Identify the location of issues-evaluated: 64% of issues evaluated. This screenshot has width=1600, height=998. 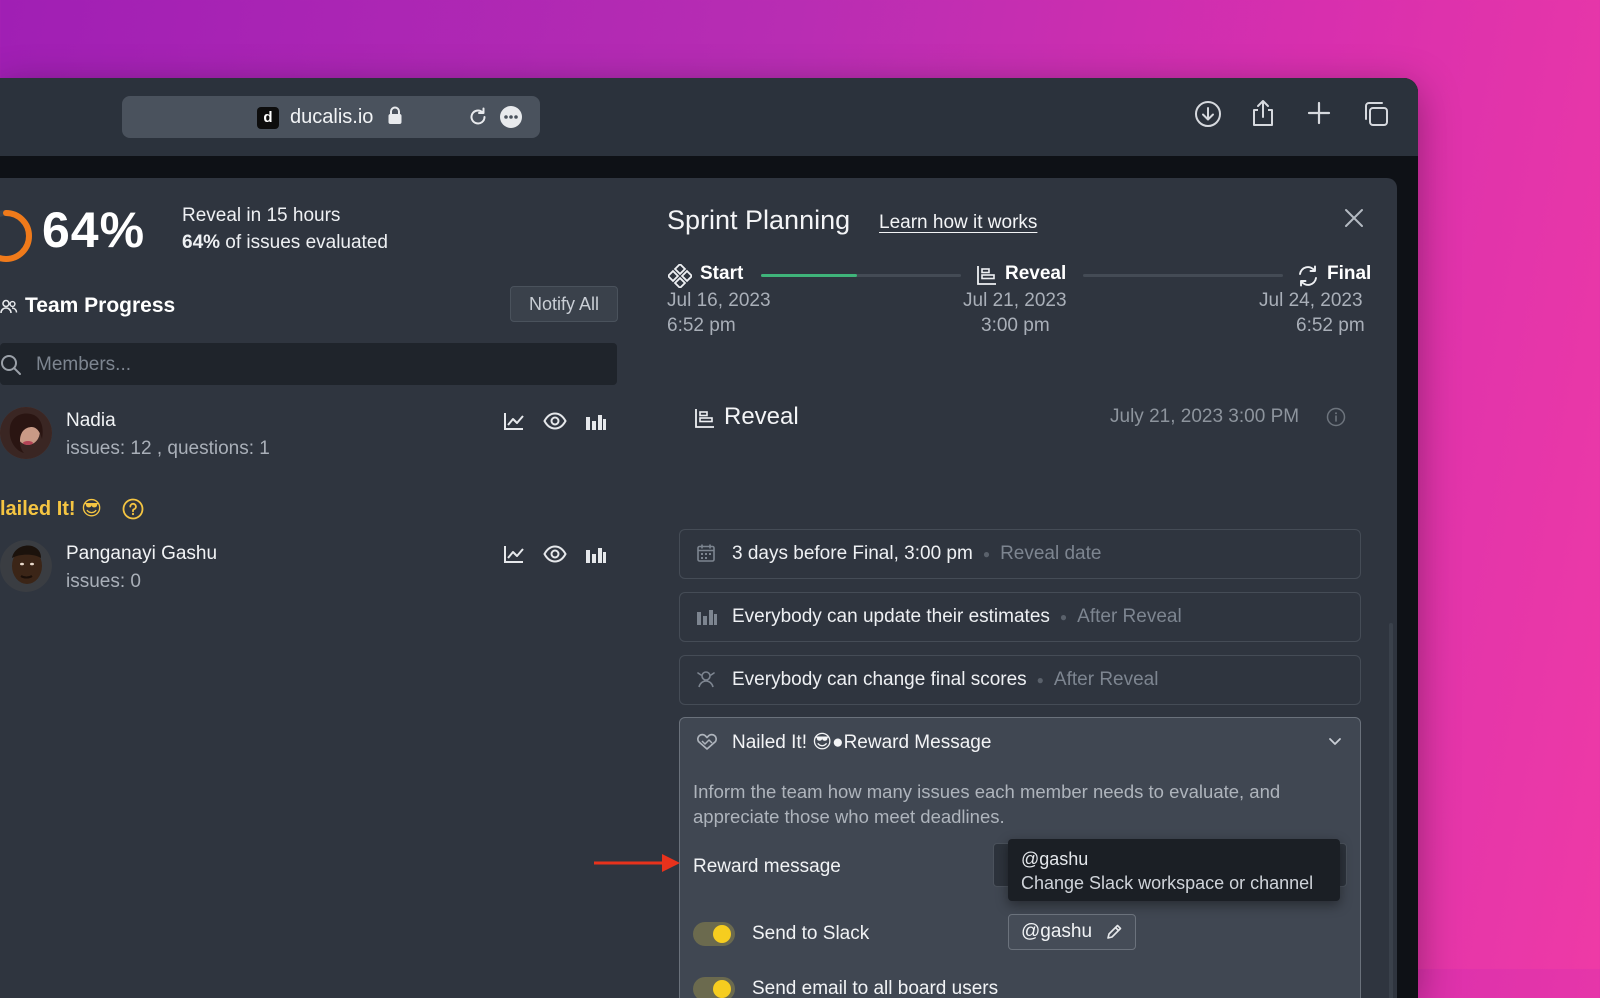
(285, 243).